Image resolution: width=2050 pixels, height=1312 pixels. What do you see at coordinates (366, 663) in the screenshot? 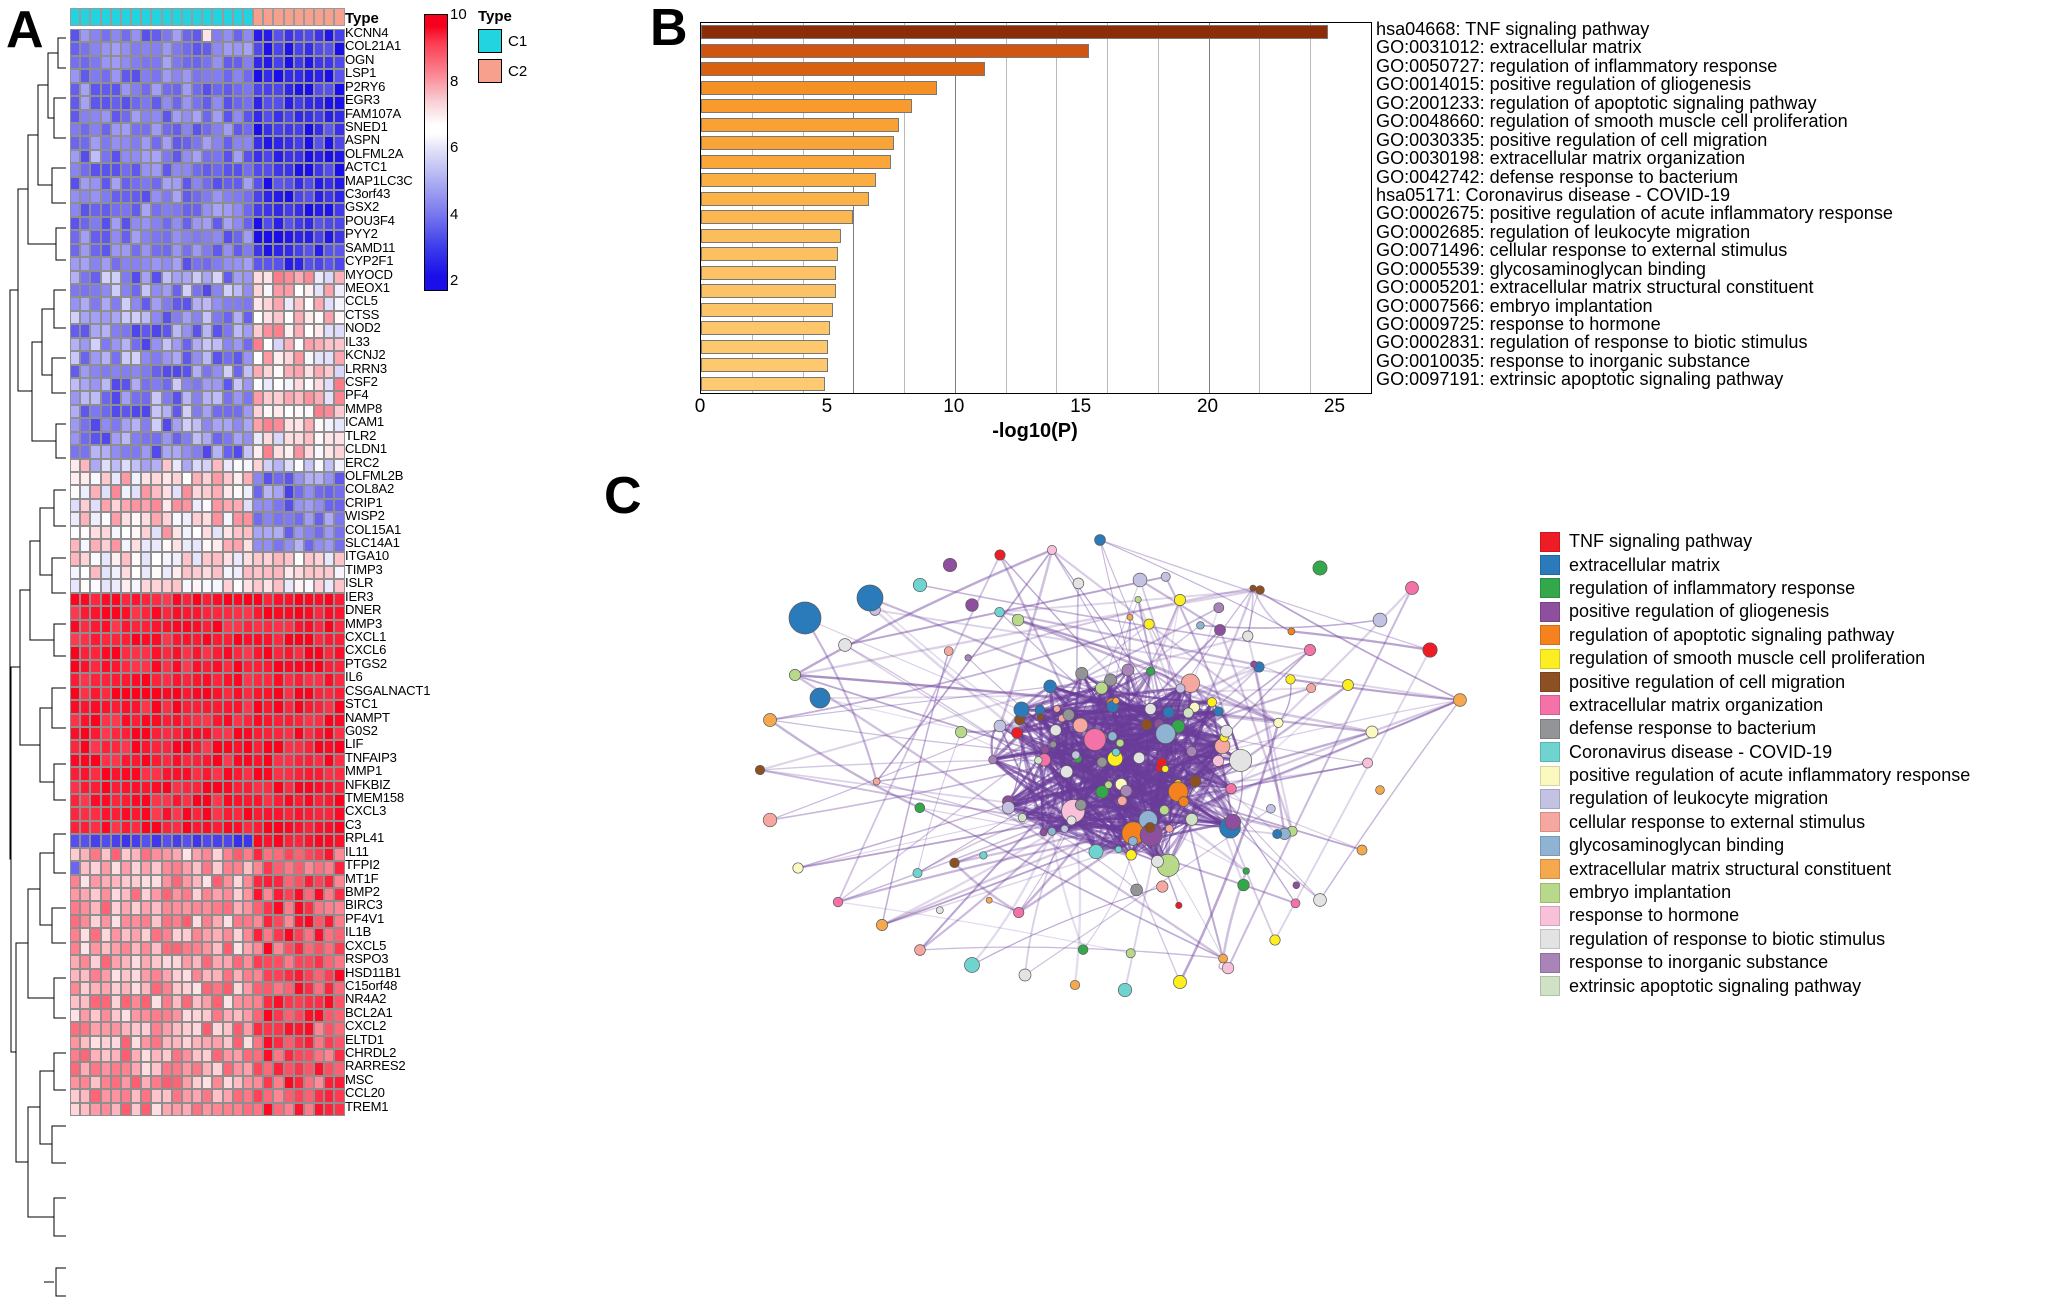
I see `gene-label: PTGS2` at bounding box center [366, 663].